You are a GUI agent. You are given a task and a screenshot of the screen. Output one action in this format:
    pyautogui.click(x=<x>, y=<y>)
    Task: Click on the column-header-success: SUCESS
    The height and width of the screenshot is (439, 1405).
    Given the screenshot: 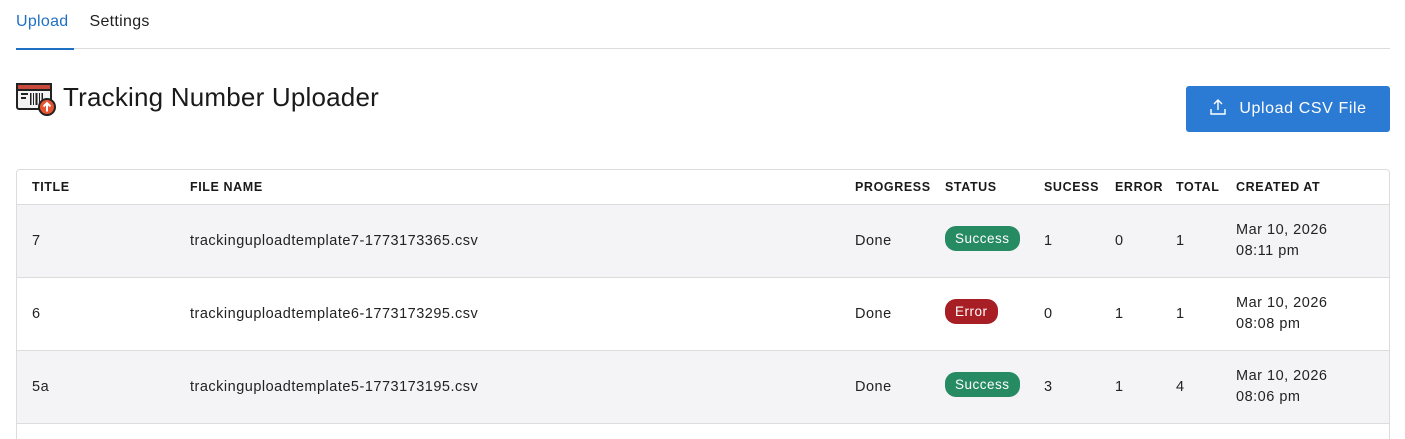 What is the action you would take?
    pyautogui.click(x=1064, y=187)
    